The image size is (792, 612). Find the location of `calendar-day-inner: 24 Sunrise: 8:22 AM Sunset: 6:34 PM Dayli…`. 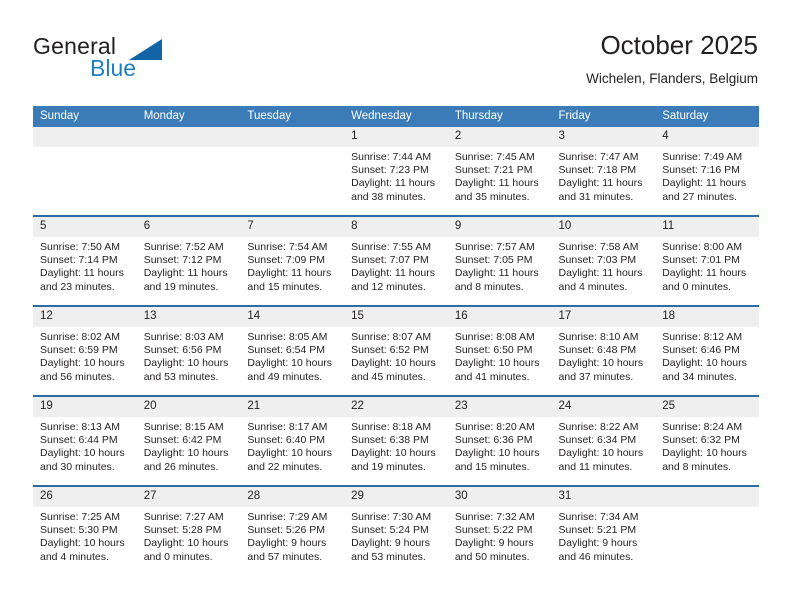

calendar-day-inner: 24 Sunrise: 8:22 AM Sunset: 6:34 PM Dayli… is located at coordinates (603, 441).